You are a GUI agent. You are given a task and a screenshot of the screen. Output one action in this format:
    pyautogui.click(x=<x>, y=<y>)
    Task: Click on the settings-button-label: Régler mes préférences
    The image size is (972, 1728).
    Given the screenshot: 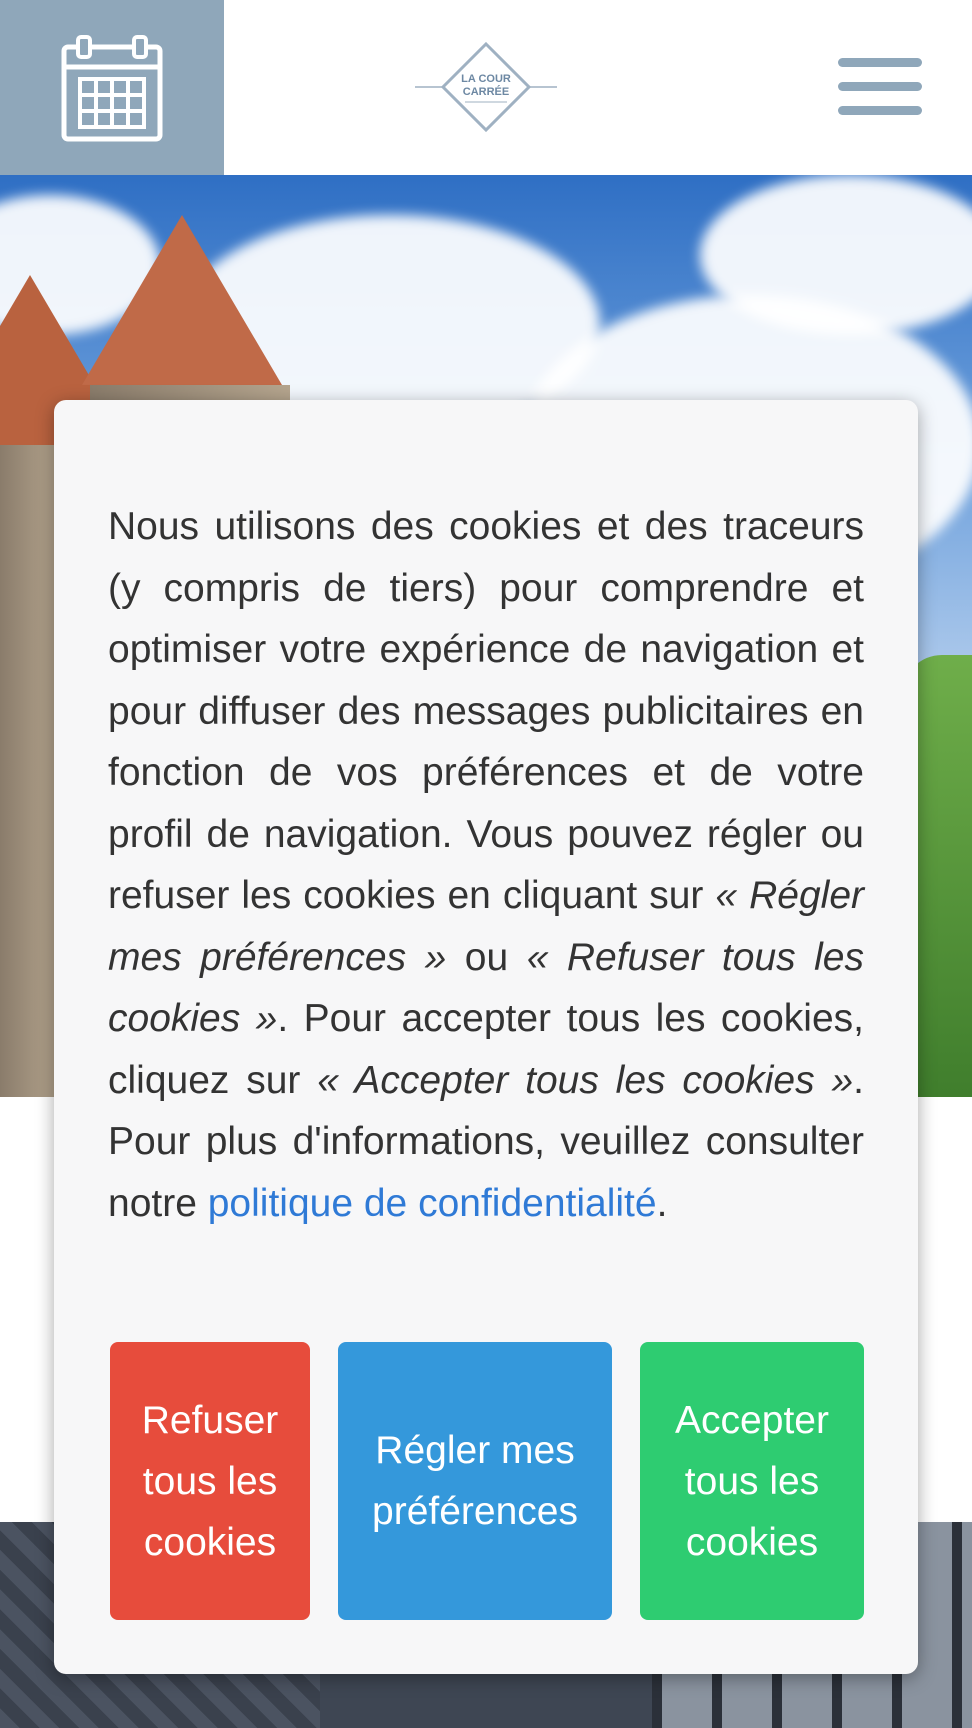 What is the action you would take?
    pyautogui.click(x=475, y=1481)
    